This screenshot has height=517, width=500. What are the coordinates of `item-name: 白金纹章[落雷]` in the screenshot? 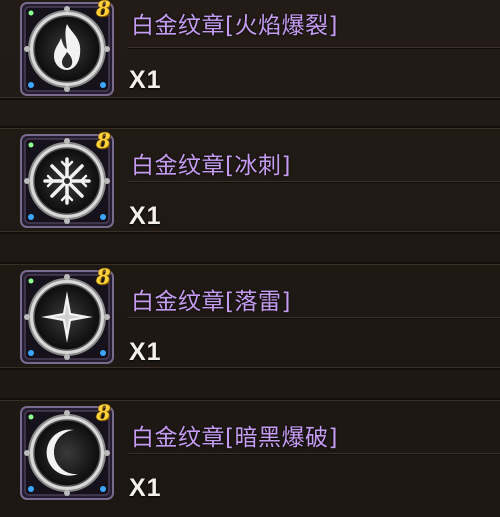 It's located at (211, 302).